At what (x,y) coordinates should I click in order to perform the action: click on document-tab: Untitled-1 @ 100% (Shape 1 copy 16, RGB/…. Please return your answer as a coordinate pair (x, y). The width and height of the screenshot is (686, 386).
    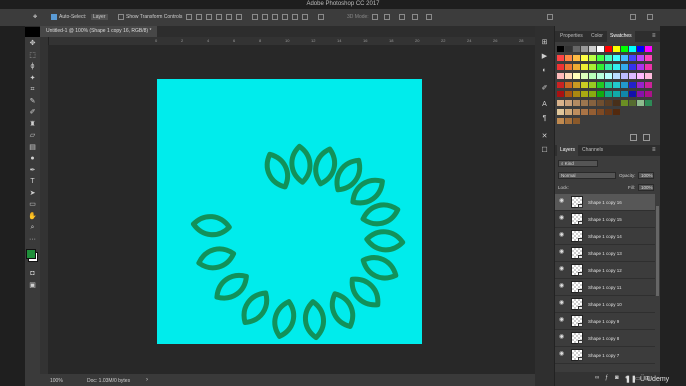
    Looking at the image, I should click on (99, 31).